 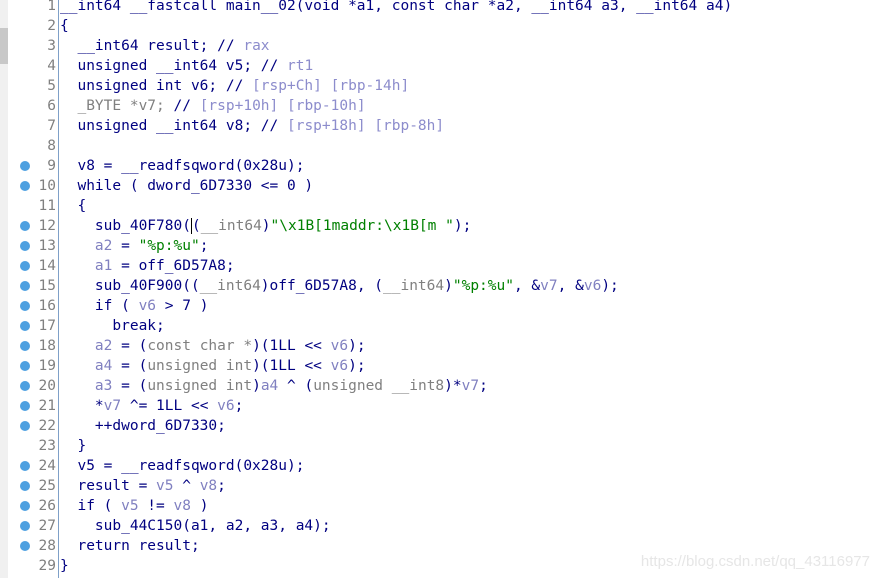 I want to click on code-token: unsigned int v6; //, so click(x=152, y=86).